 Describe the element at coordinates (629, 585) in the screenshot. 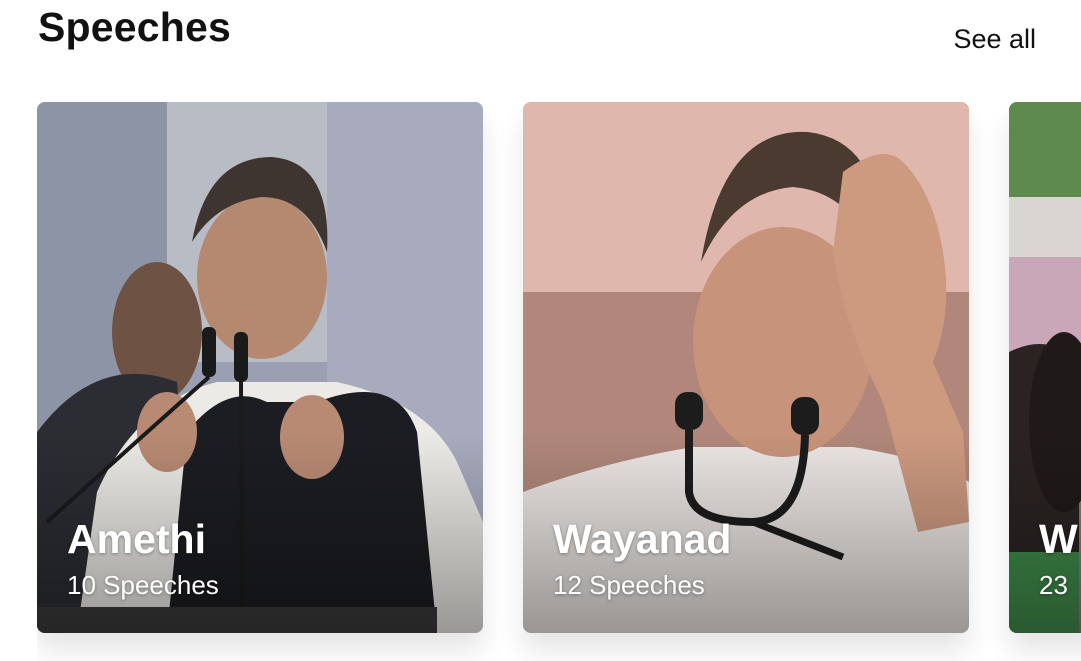

I see `card-subtitle: 12 Speeches` at that location.